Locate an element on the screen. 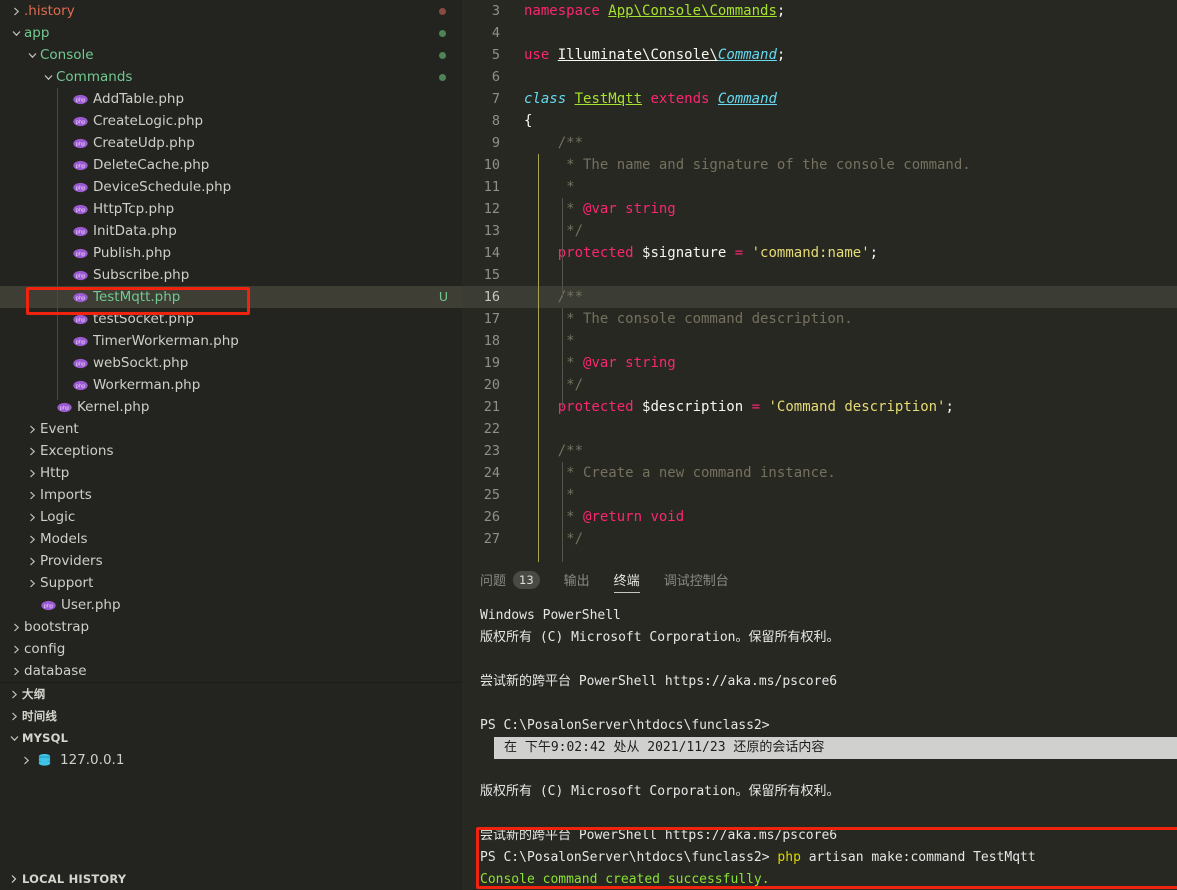 This screenshot has width=1177, height=890. tree-item-timerworkerman-php: php TimerWorkerman.php is located at coordinates (231, 341).